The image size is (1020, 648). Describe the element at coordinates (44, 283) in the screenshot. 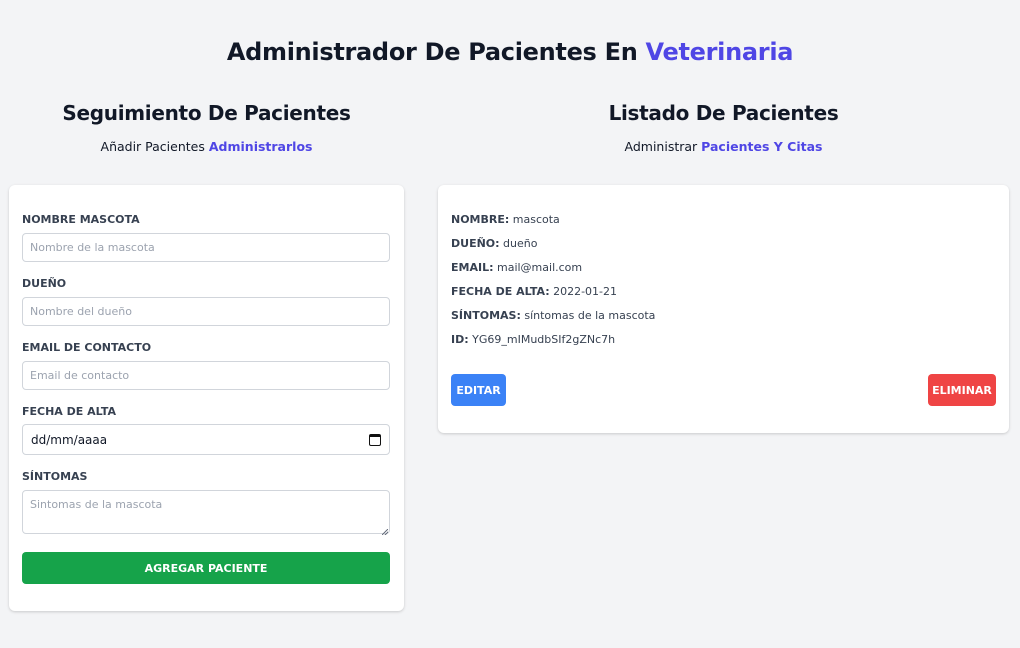

I see `owner-label: Dueño` at that location.